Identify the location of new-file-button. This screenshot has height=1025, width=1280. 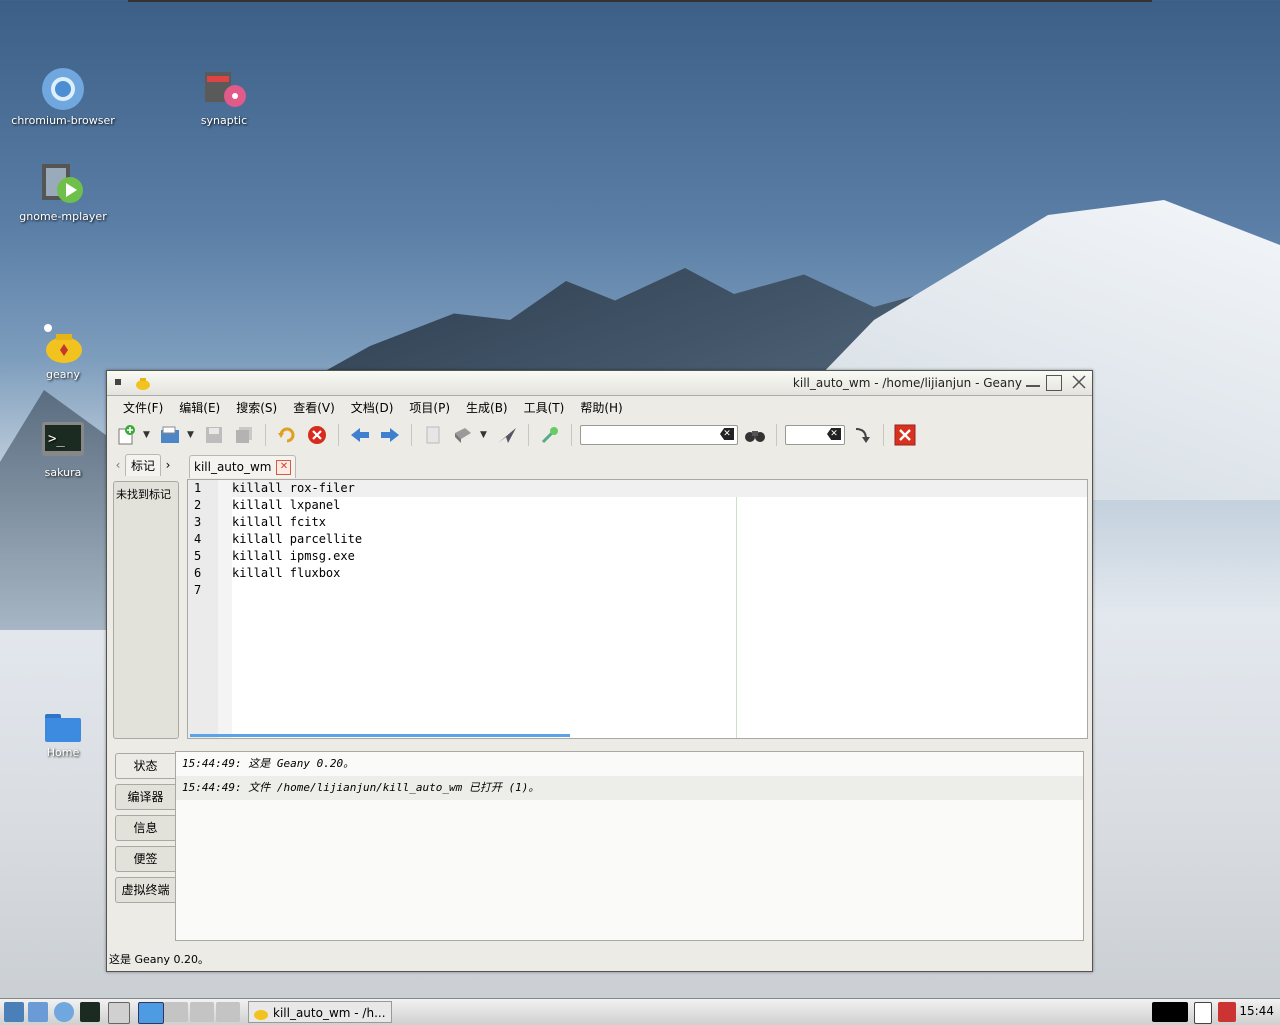
(126, 435).